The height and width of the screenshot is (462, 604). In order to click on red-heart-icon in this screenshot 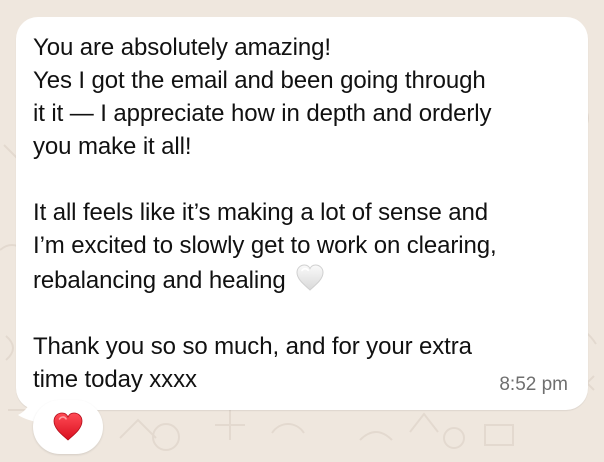, I will do `click(68, 426)`.